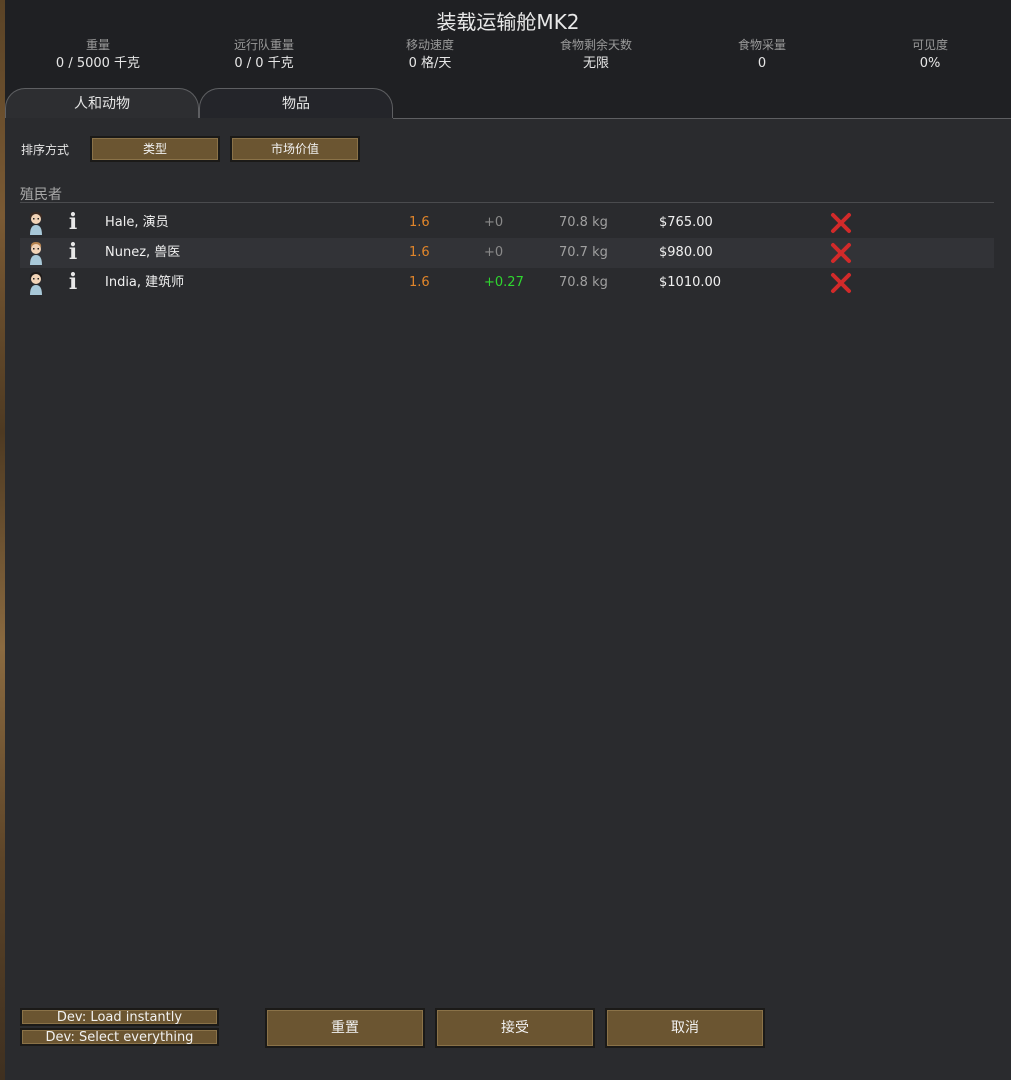 The width and height of the screenshot is (1011, 1080). I want to click on table-row: i India, 建筑师 1.6 +0.27 70.8 kg $1010.00, so click(507, 283).